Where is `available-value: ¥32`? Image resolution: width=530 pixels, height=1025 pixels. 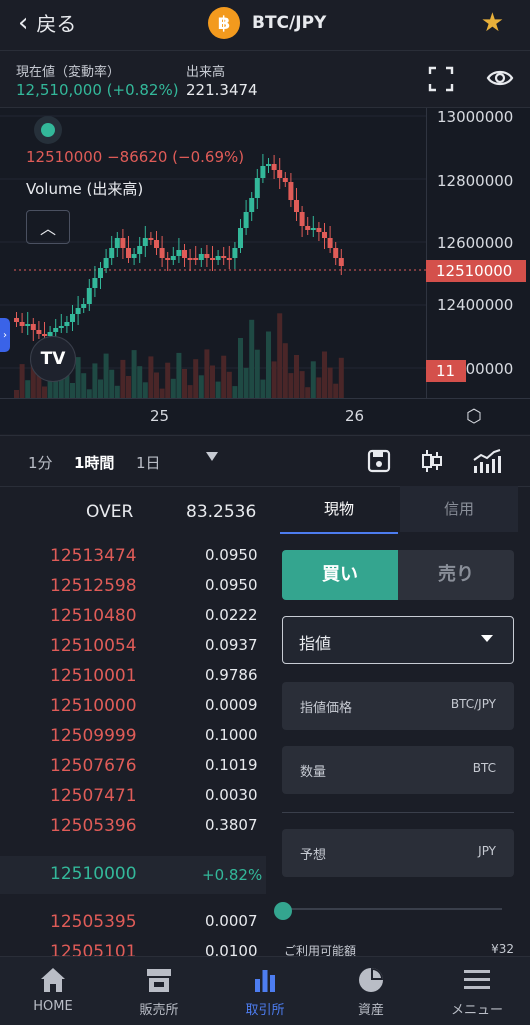
available-value: ¥32 is located at coordinates (502, 949).